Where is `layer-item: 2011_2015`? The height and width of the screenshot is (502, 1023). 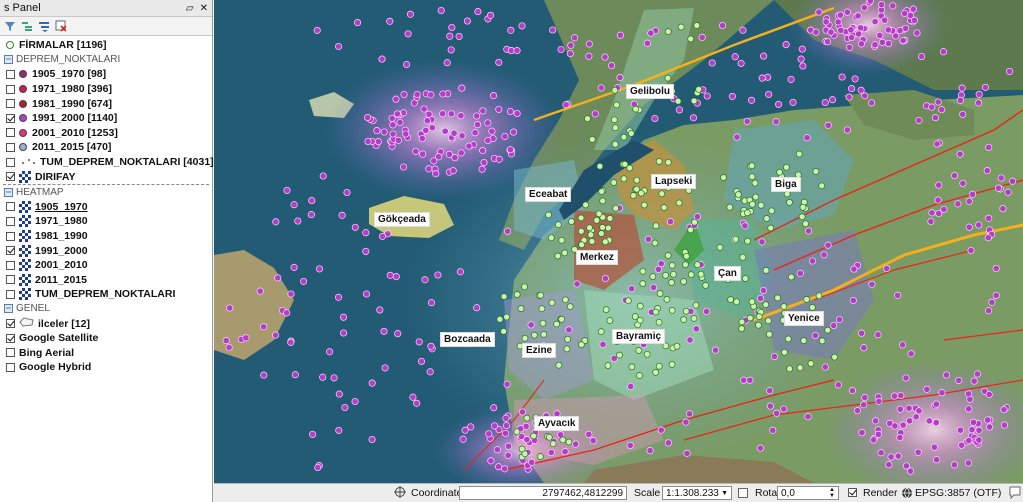
layer-item: 2011_2015 is located at coordinates (106, 280).